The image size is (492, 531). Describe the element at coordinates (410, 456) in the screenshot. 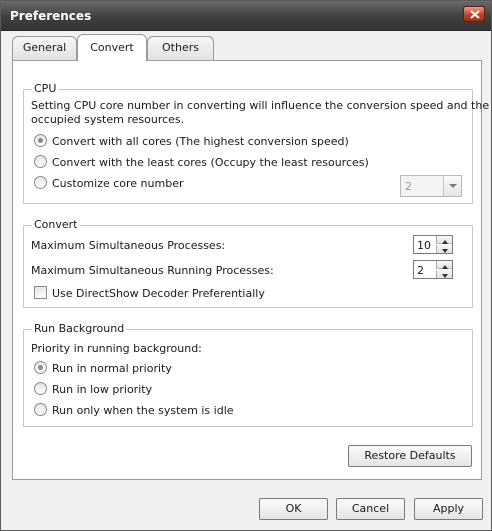

I see `restore-defaults-button: Restore Defaults` at that location.